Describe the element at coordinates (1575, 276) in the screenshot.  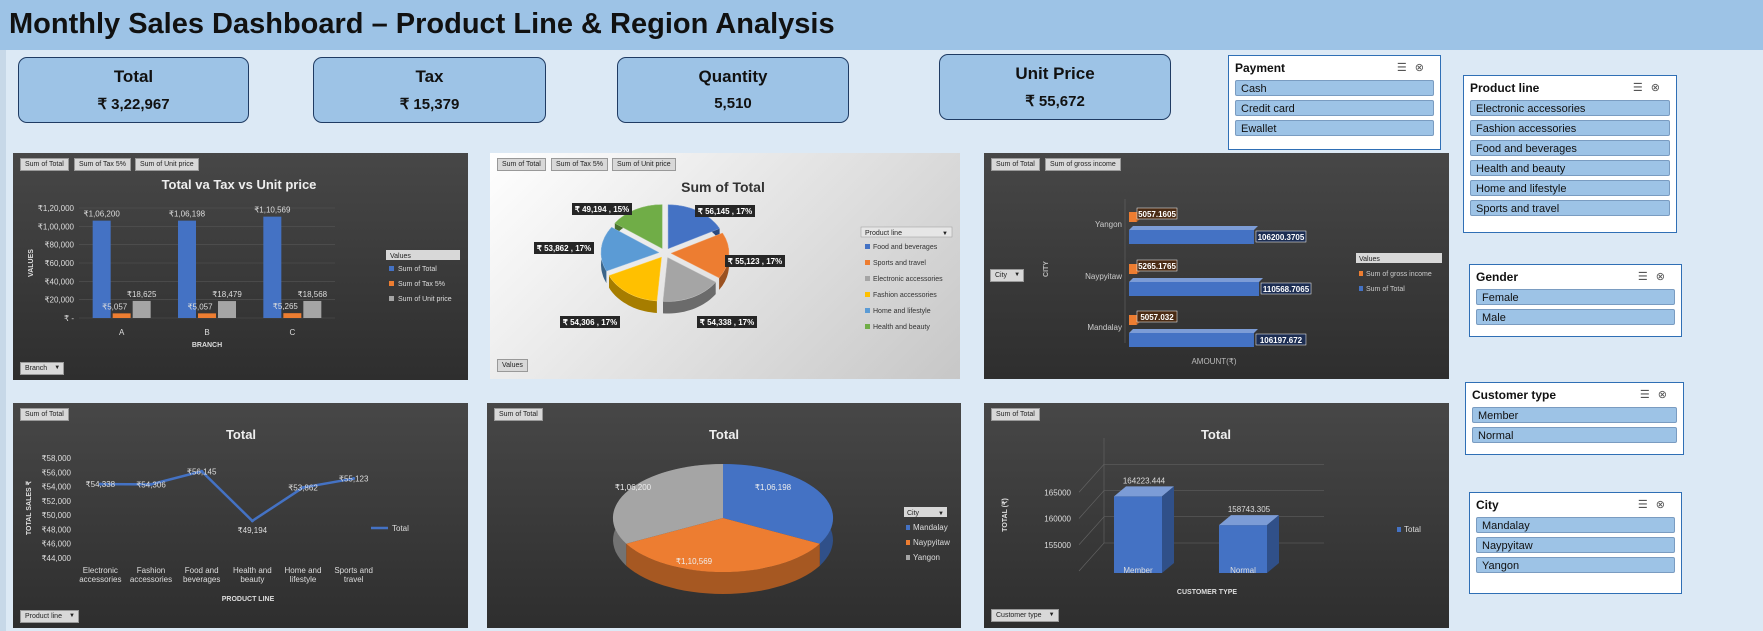
I see `slicer-header: Gender ☰⊗` at that location.